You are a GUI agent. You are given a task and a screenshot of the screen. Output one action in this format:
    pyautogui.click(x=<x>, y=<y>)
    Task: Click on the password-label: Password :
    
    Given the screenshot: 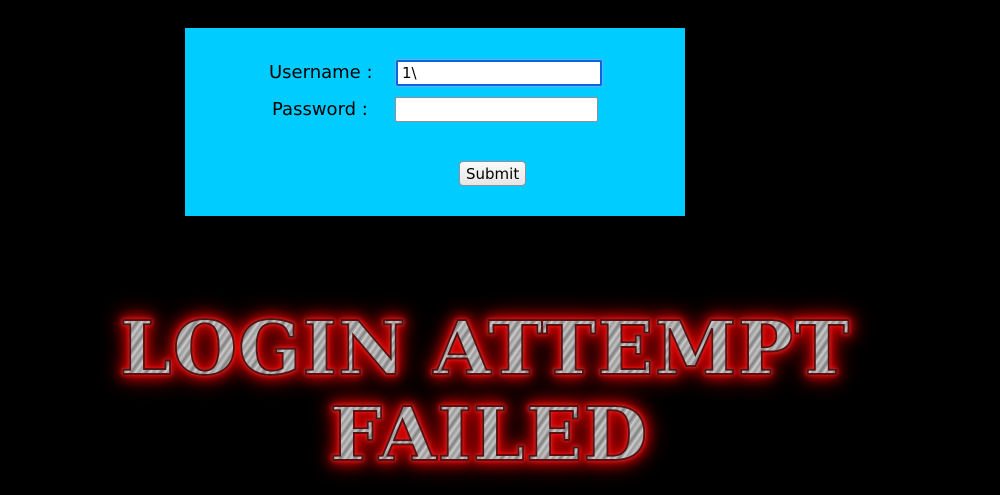 What is the action you would take?
    pyautogui.click(x=320, y=109)
    